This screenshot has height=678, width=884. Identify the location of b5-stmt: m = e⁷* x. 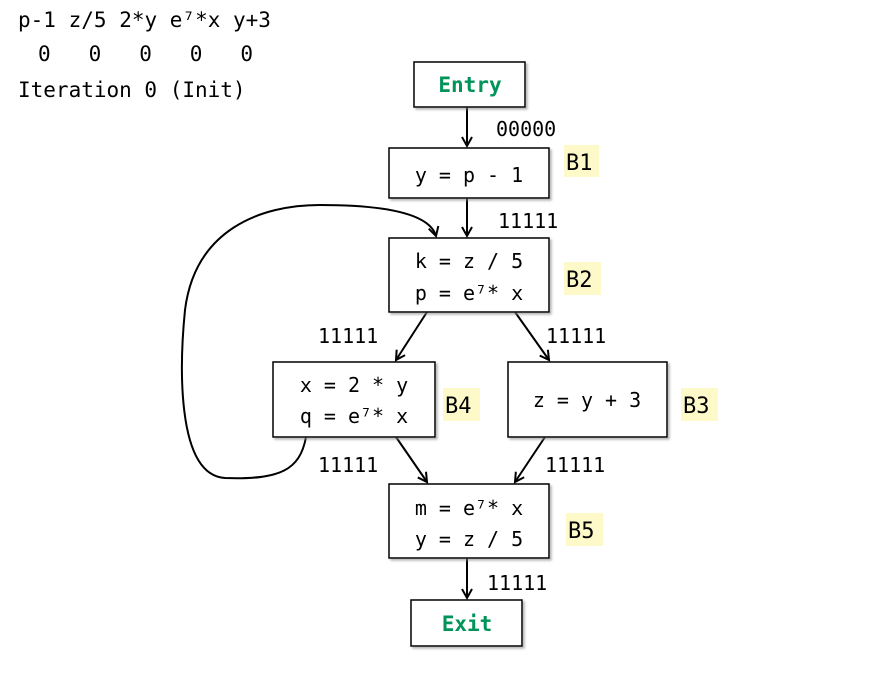
(469, 508).